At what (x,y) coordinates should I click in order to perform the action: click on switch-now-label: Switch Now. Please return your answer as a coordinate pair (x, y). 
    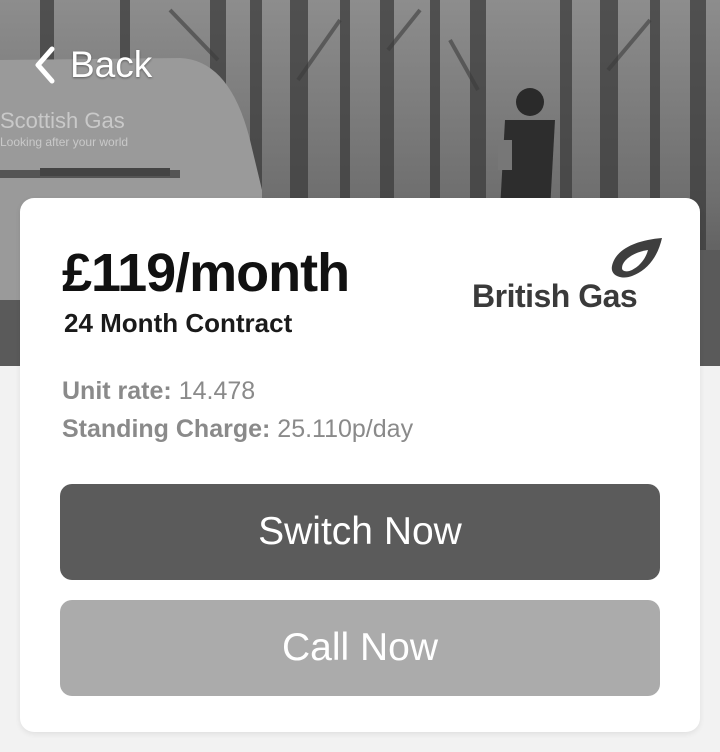
    Looking at the image, I should click on (360, 531).